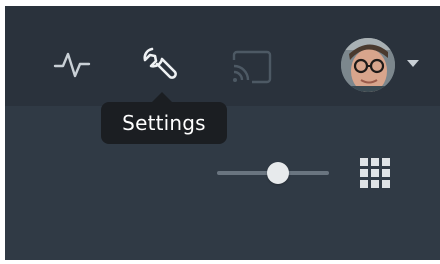 This screenshot has height=264, width=440. What do you see at coordinates (164, 123) in the screenshot?
I see `settings-tooltip: Settings` at bounding box center [164, 123].